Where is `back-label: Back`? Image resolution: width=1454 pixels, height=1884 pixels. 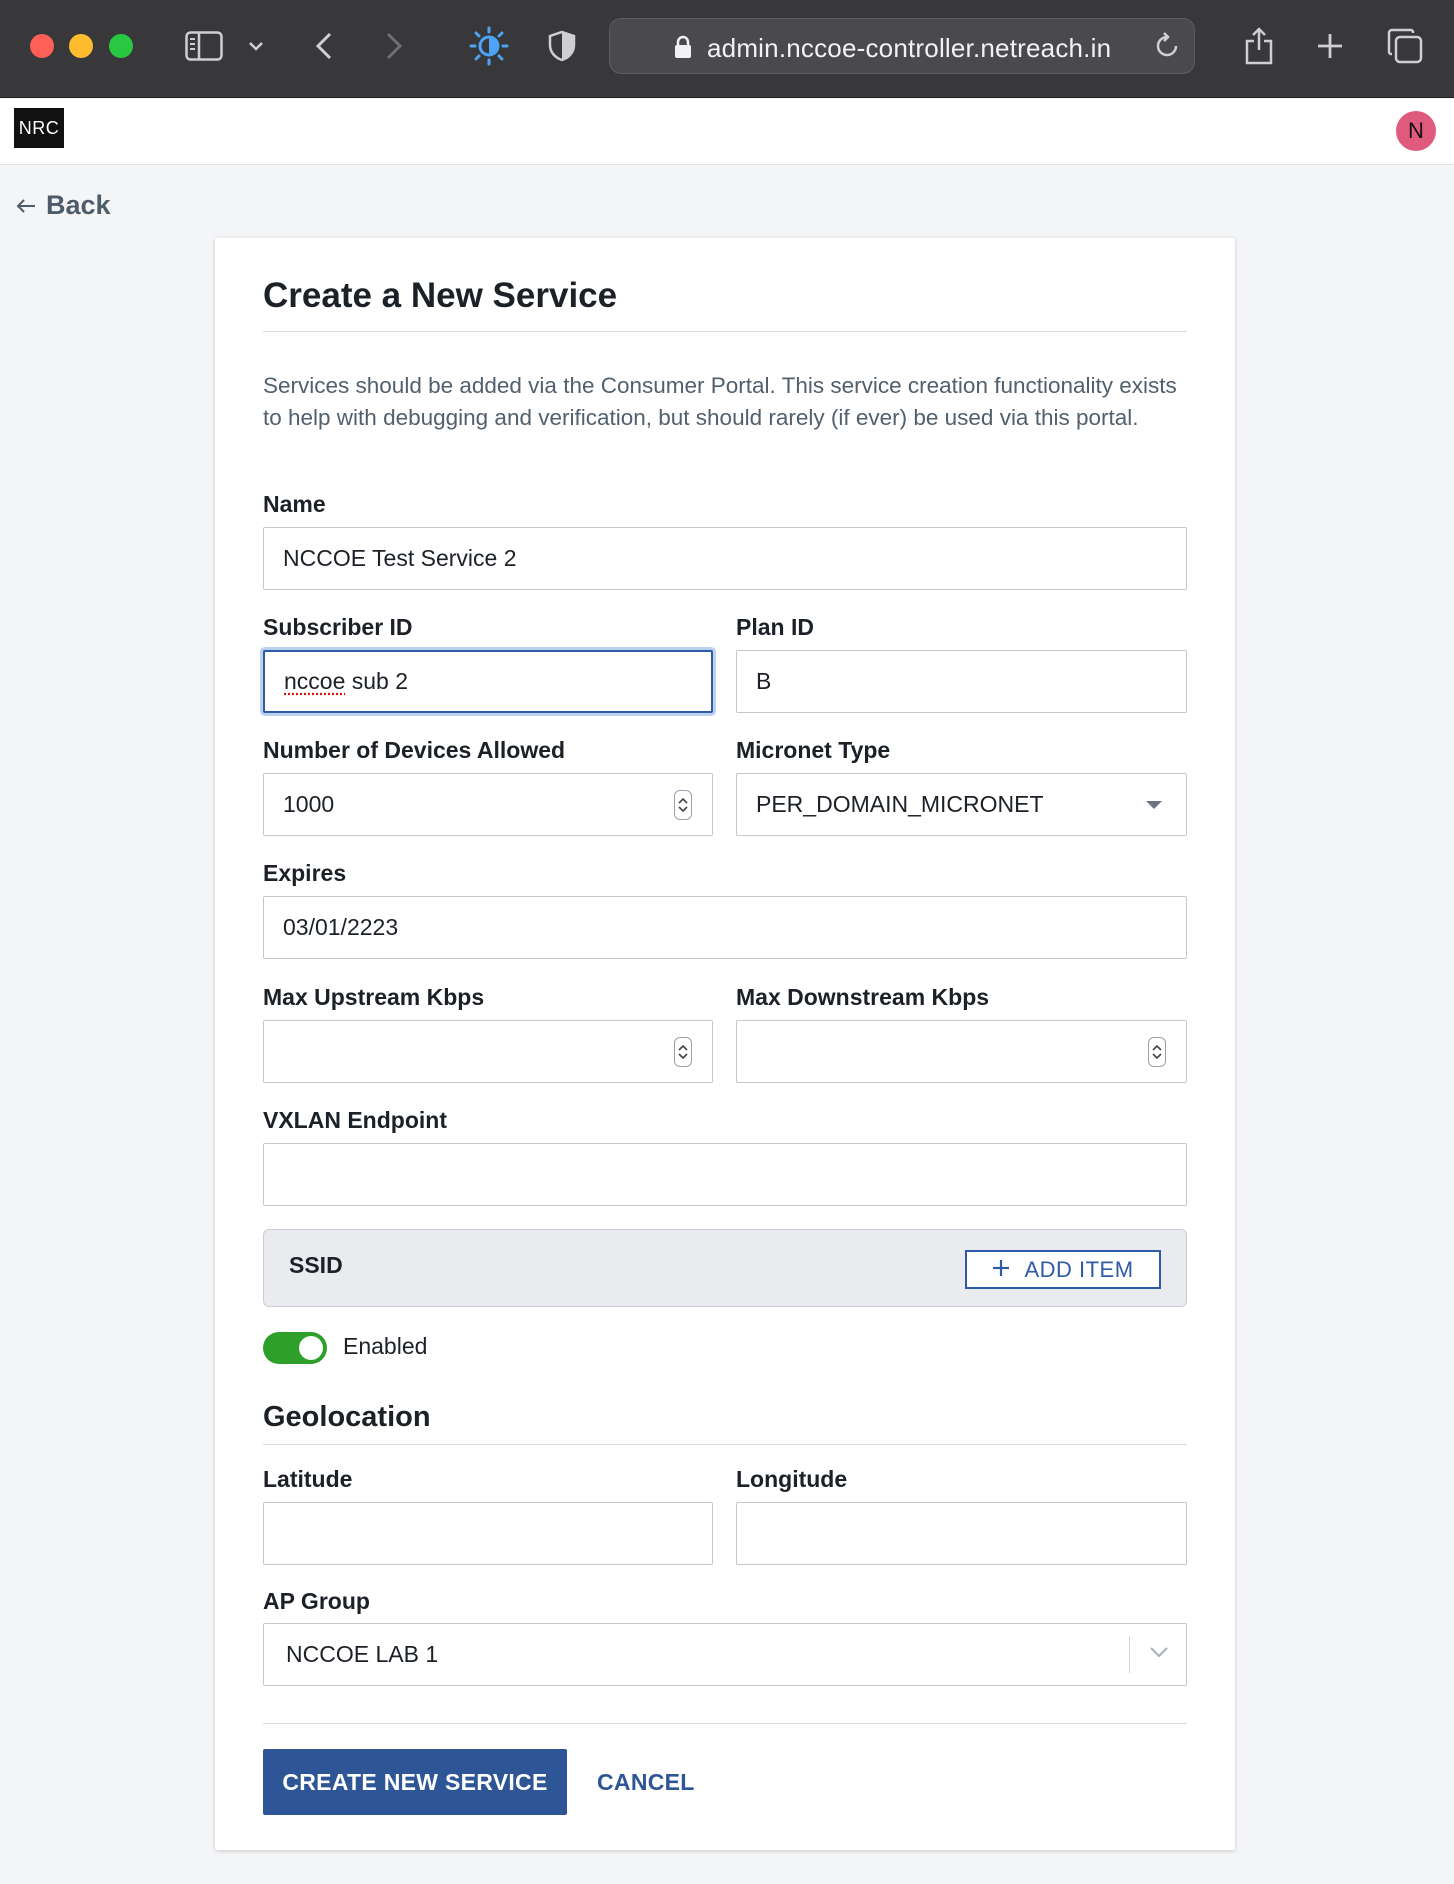 back-label: Back is located at coordinates (78, 205).